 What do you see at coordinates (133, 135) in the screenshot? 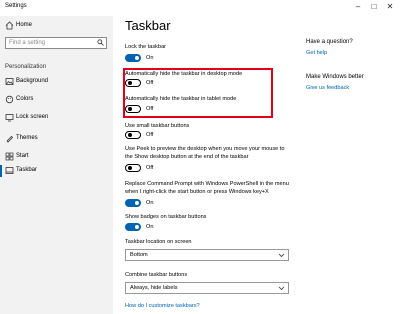
I see `small-buttons-toggle` at bounding box center [133, 135].